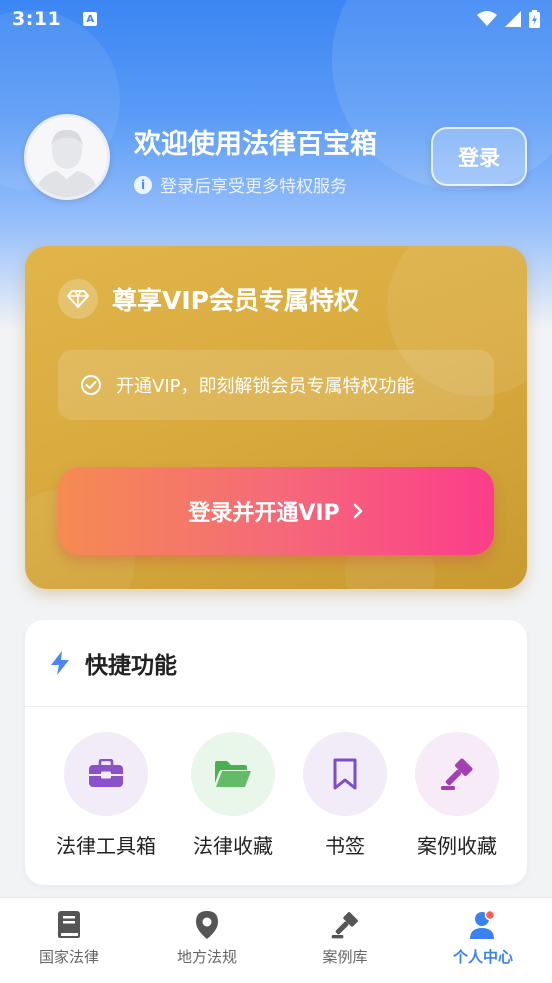  What do you see at coordinates (106, 846) in the screenshot?
I see `quick-item-label: 法律工具箱` at bounding box center [106, 846].